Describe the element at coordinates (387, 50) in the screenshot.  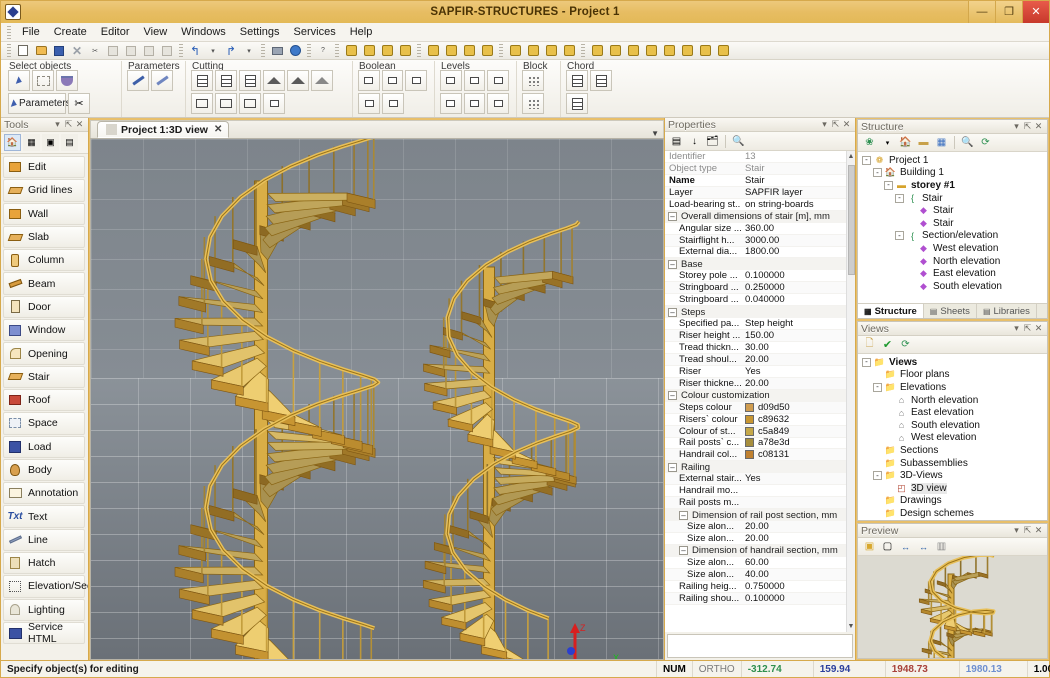
I see `solid-icon` at that location.